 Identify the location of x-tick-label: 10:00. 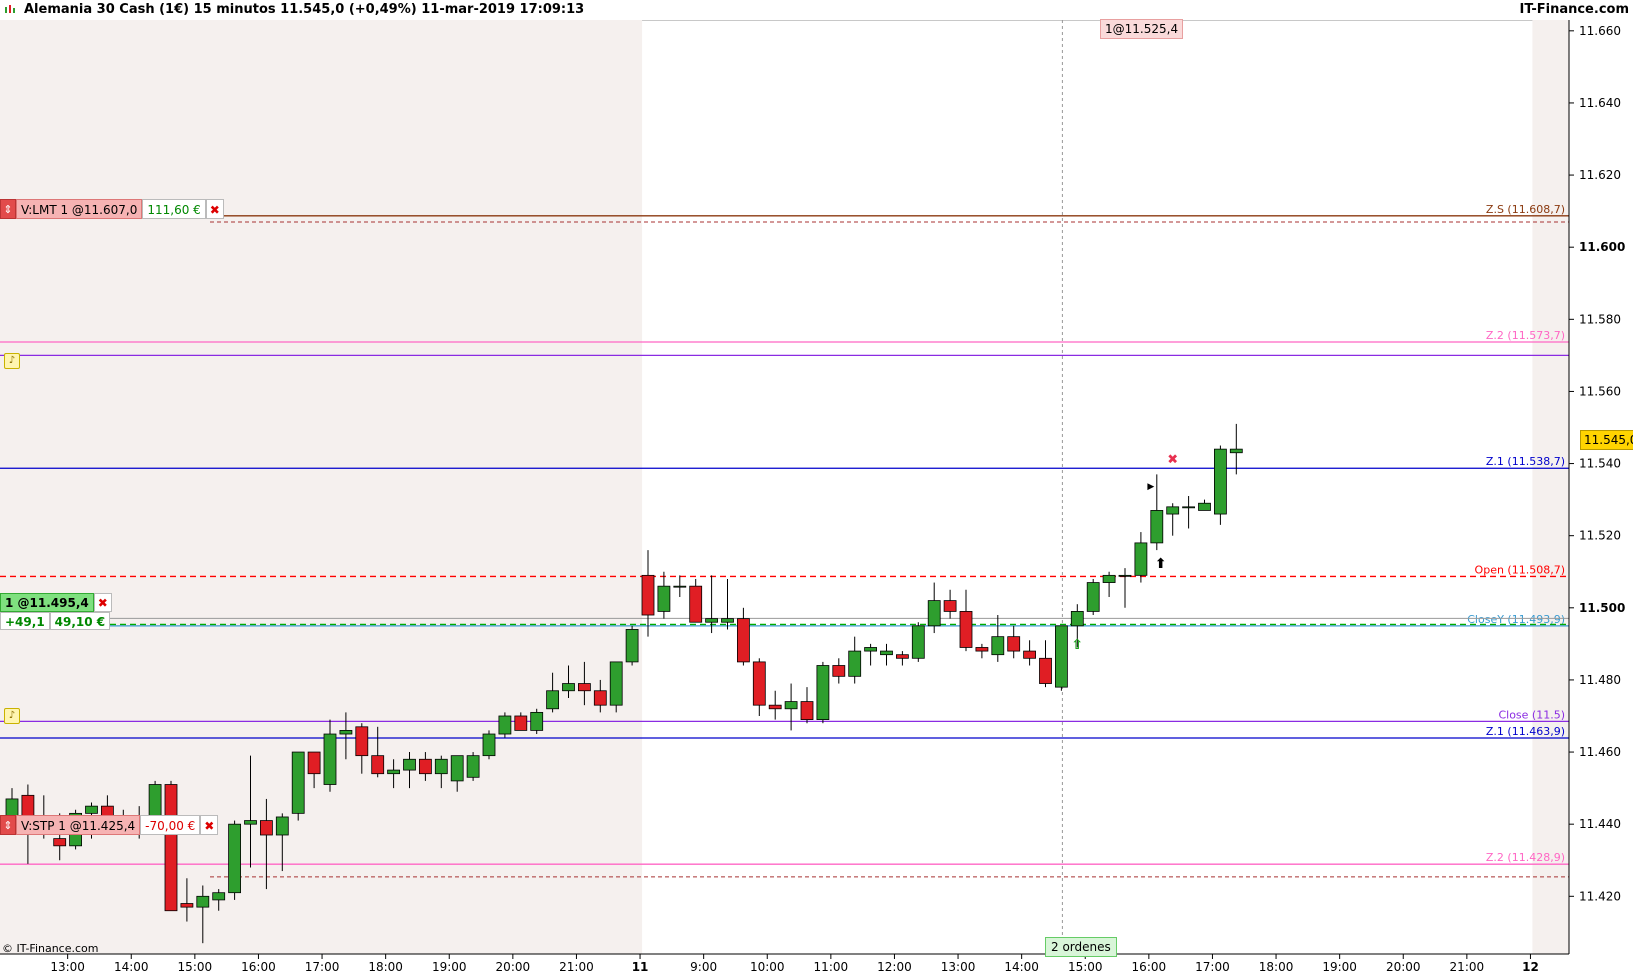
(767, 967).